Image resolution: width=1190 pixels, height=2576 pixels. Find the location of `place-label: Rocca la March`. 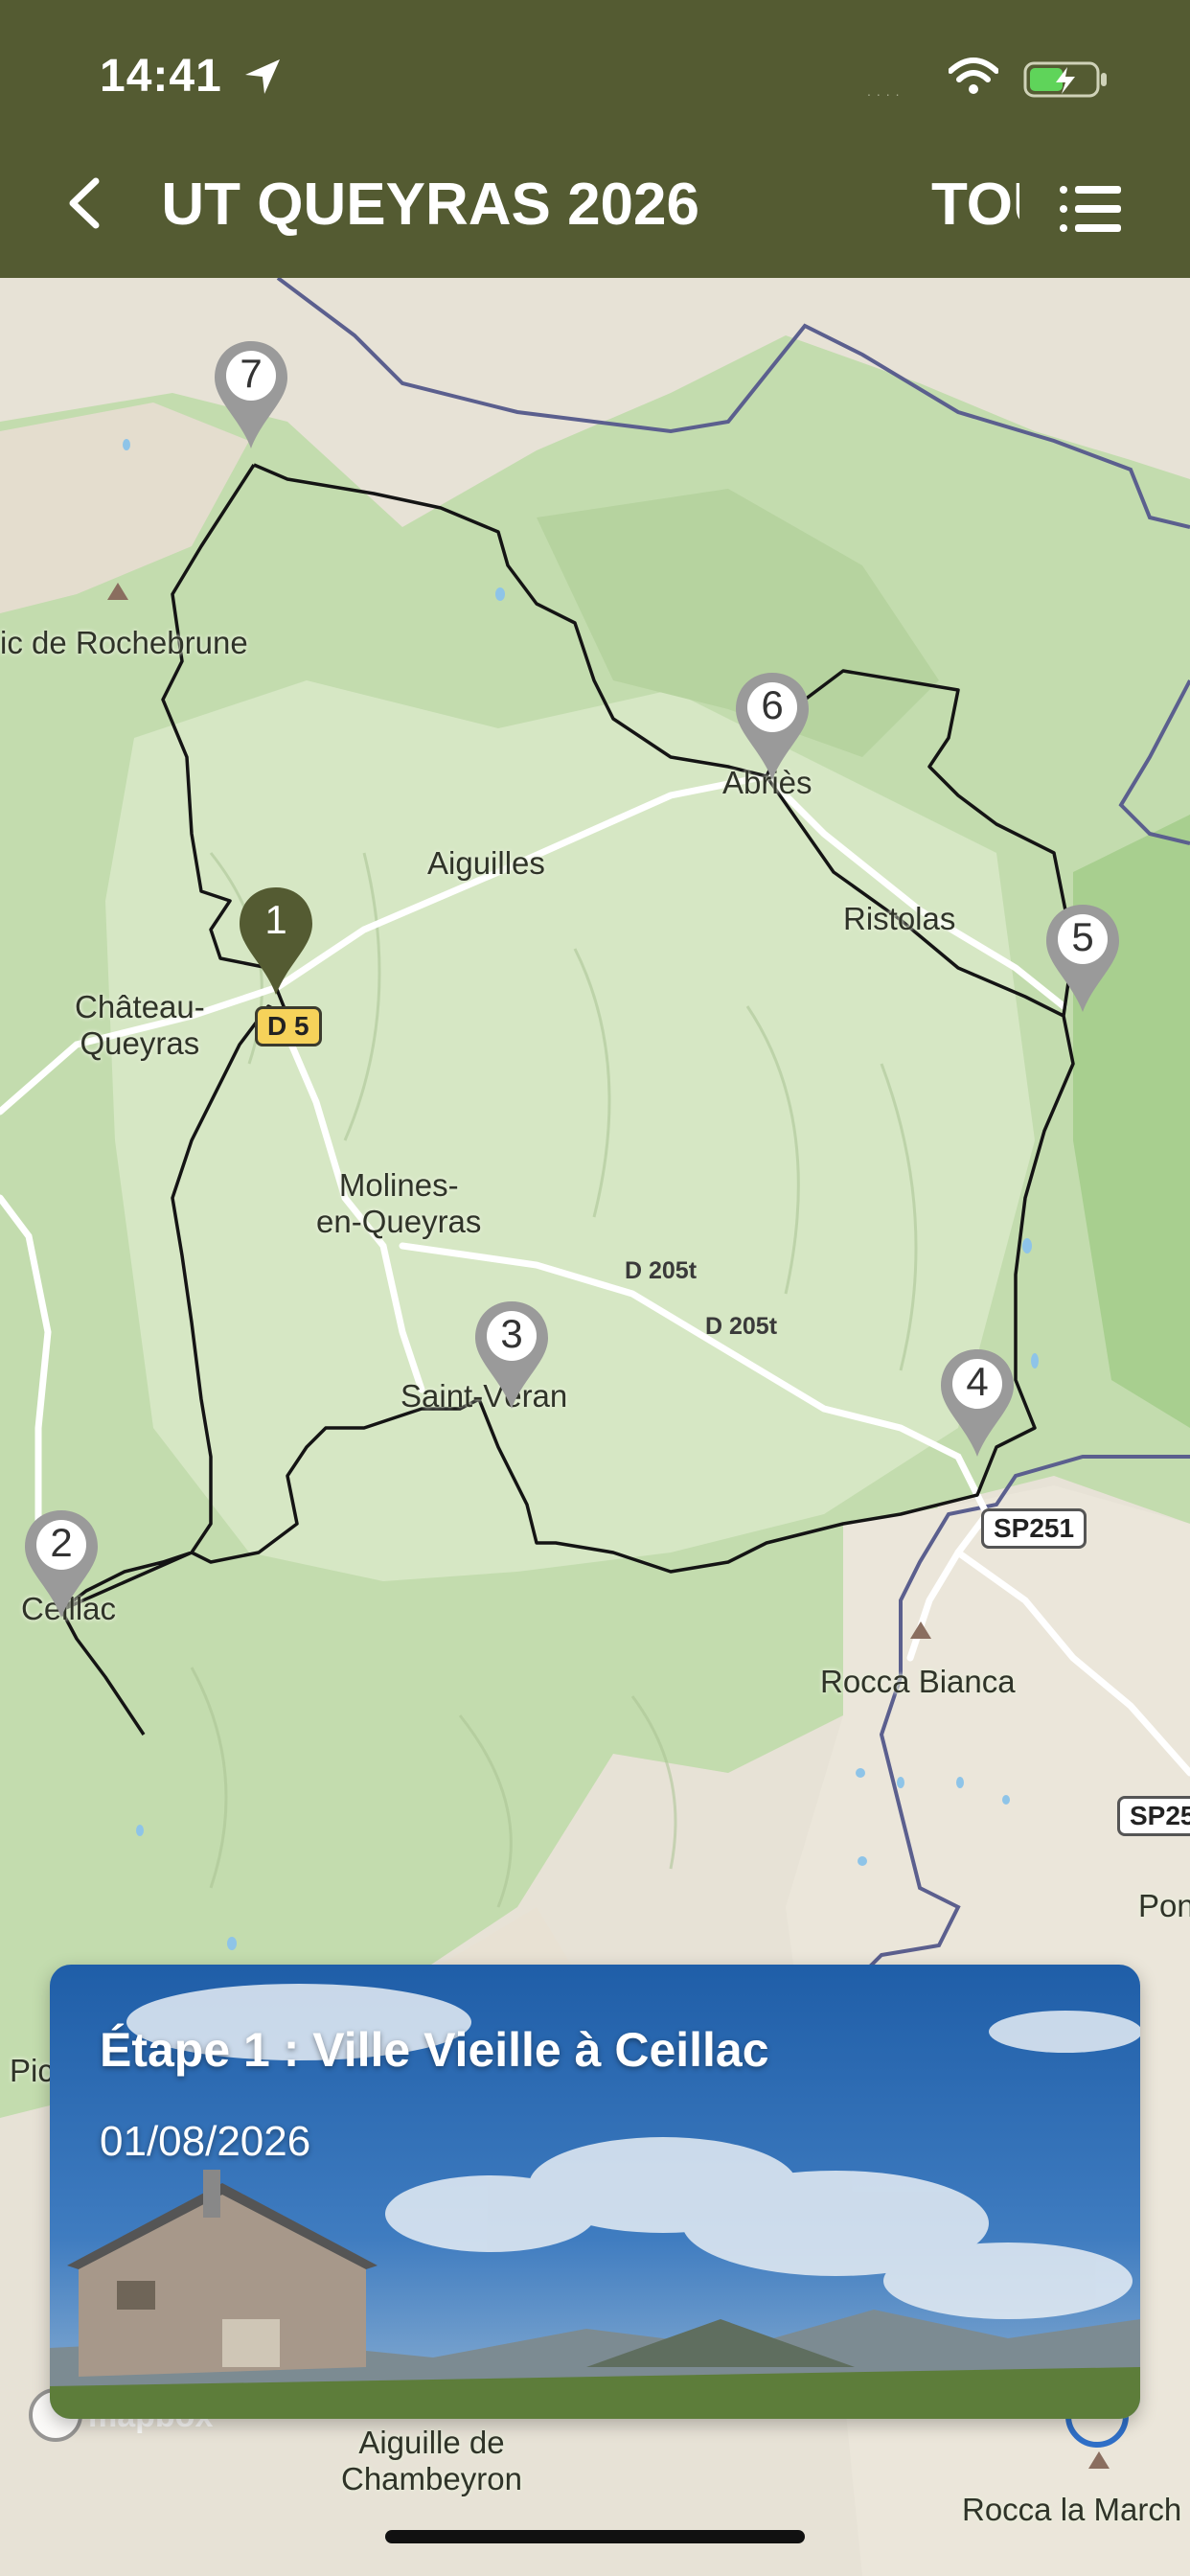

place-label: Rocca la March is located at coordinates (1072, 2509).